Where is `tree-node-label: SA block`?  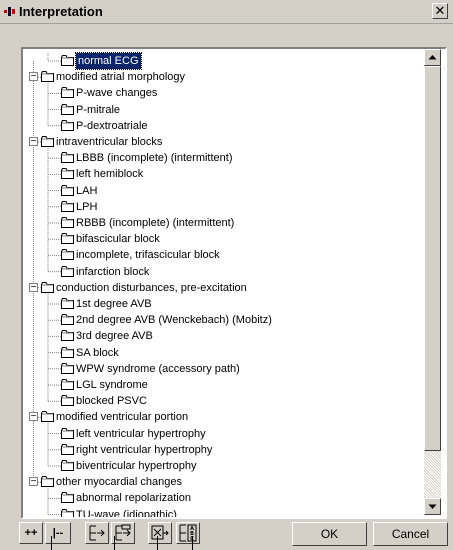 tree-node-label: SA block is located at coordinates (97, 352).